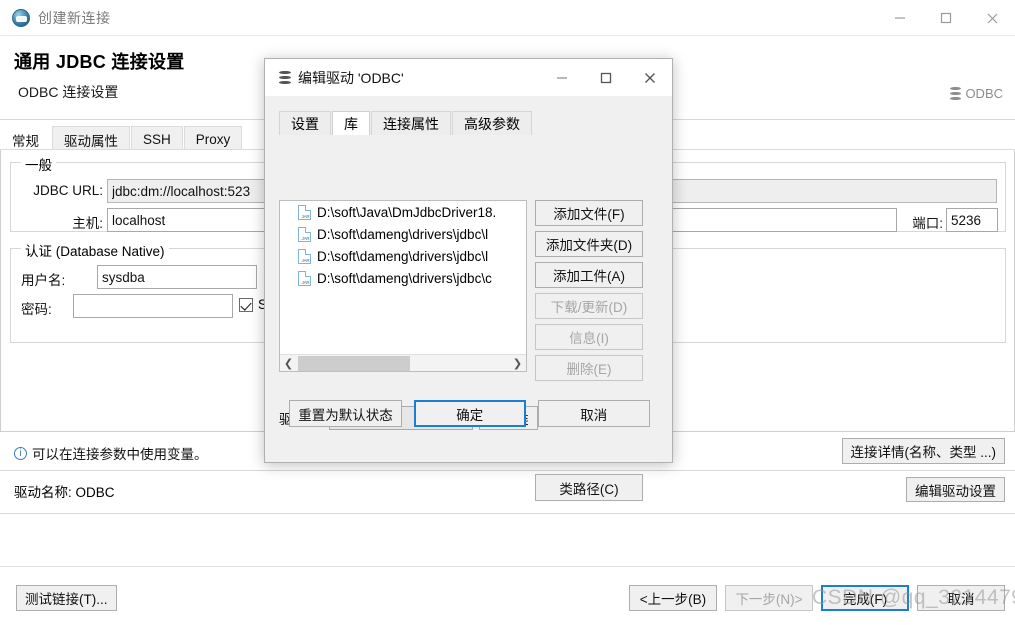  Describe the element at coordinates (120, 454) in the screenshot. I see `variables-info-text: 可以在连接参数中使用变量。` at that location.